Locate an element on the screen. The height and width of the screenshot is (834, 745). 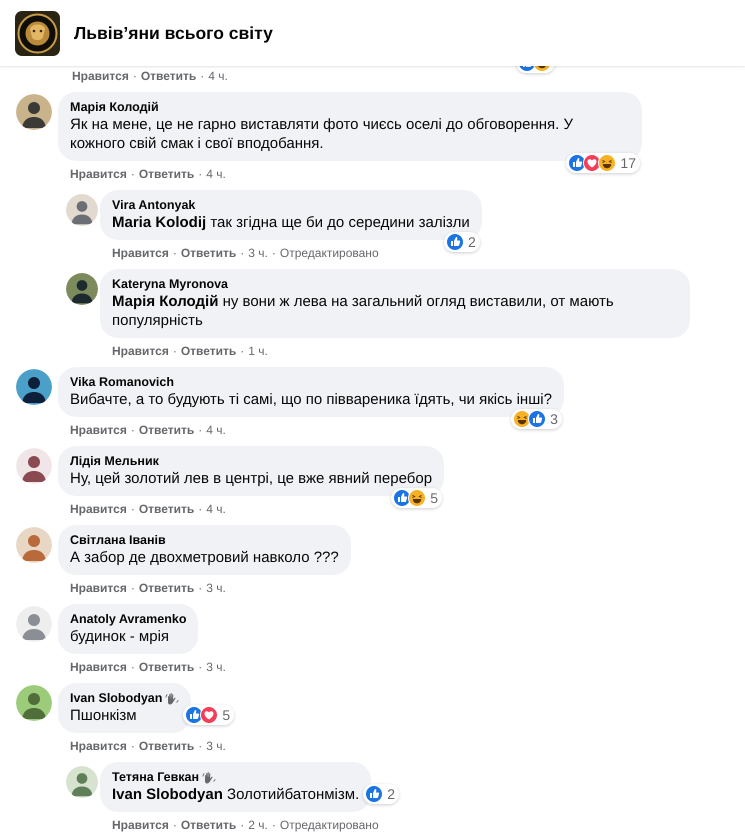
author-name: Ivan Slobodyan is located at coordinates (116, 698).